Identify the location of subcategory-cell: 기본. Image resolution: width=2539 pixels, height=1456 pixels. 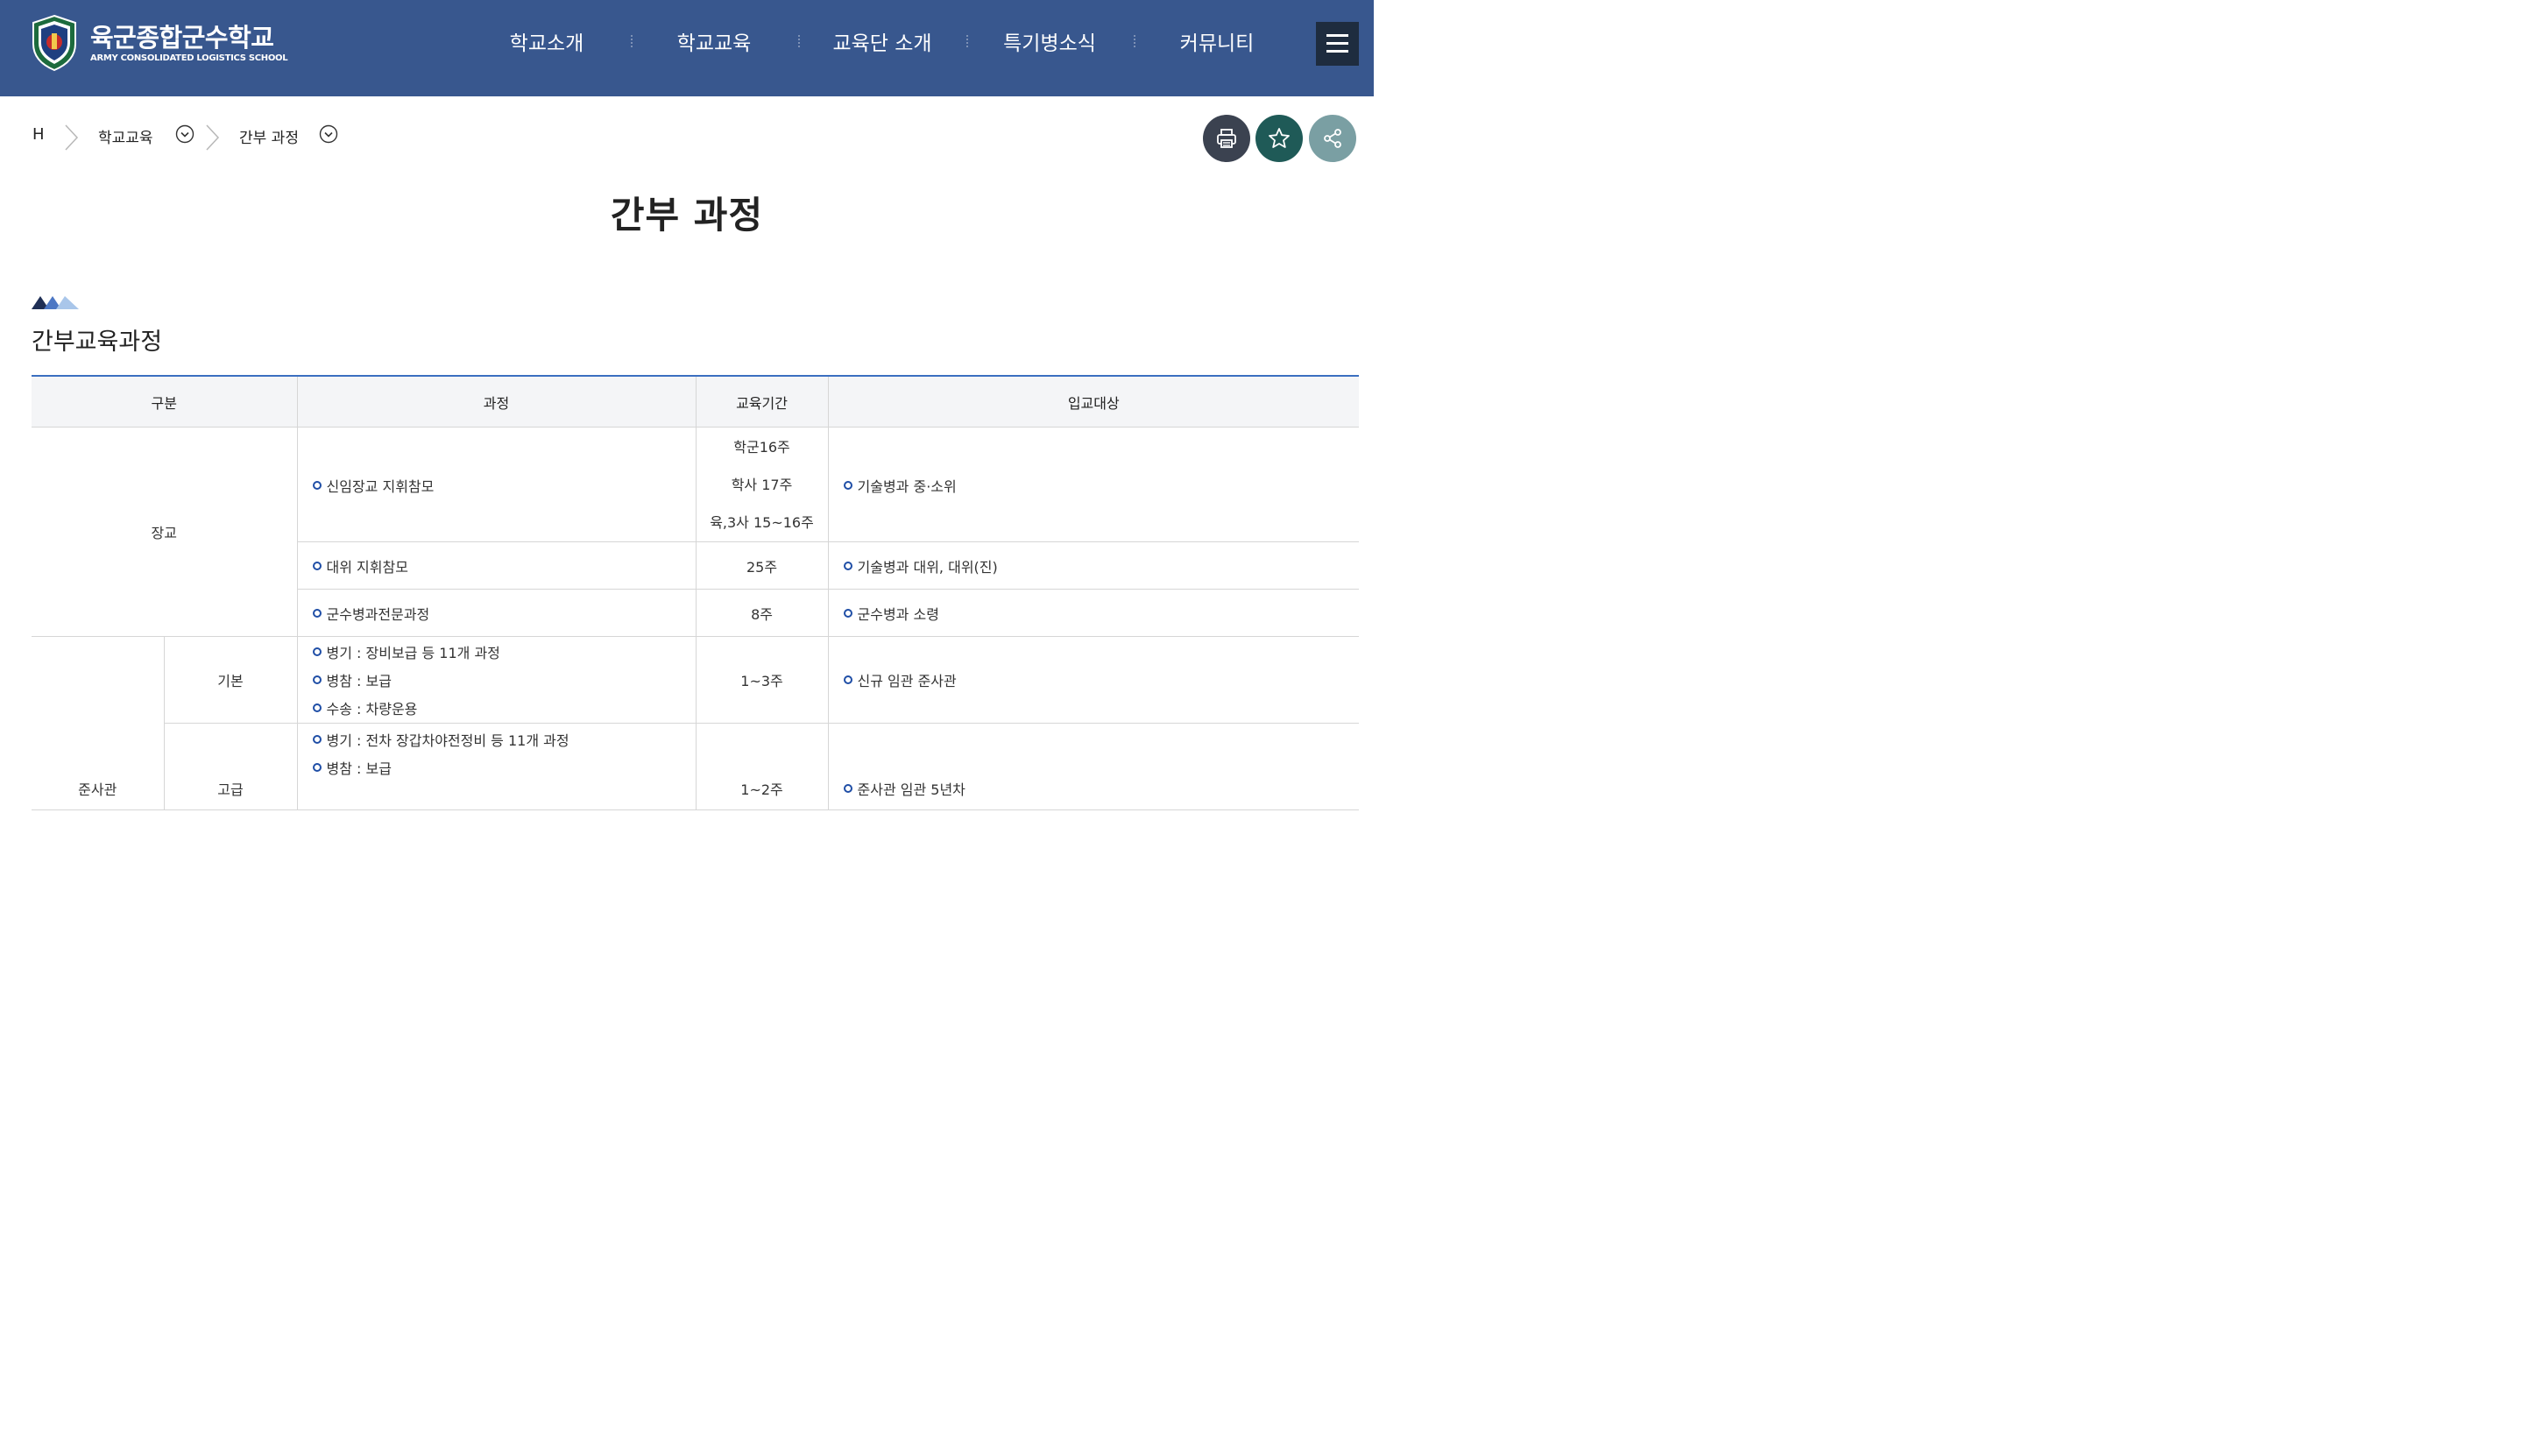
(230, 680).